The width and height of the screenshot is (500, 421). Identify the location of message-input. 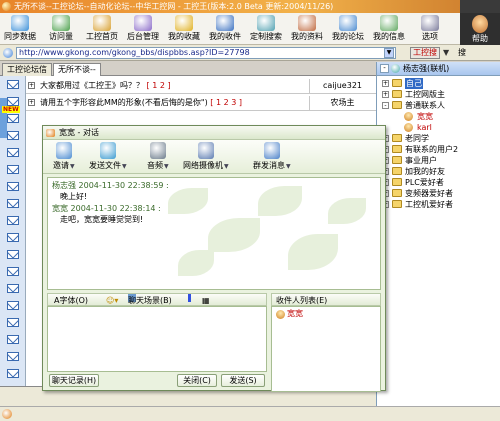
(157, 339).